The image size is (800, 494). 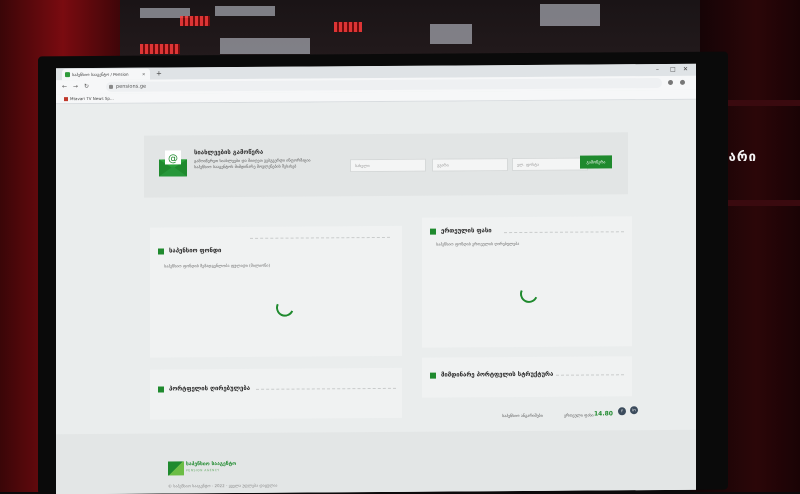 I want to click on card-title: საპენსიო ფონდი, so click(x=189, y=250).